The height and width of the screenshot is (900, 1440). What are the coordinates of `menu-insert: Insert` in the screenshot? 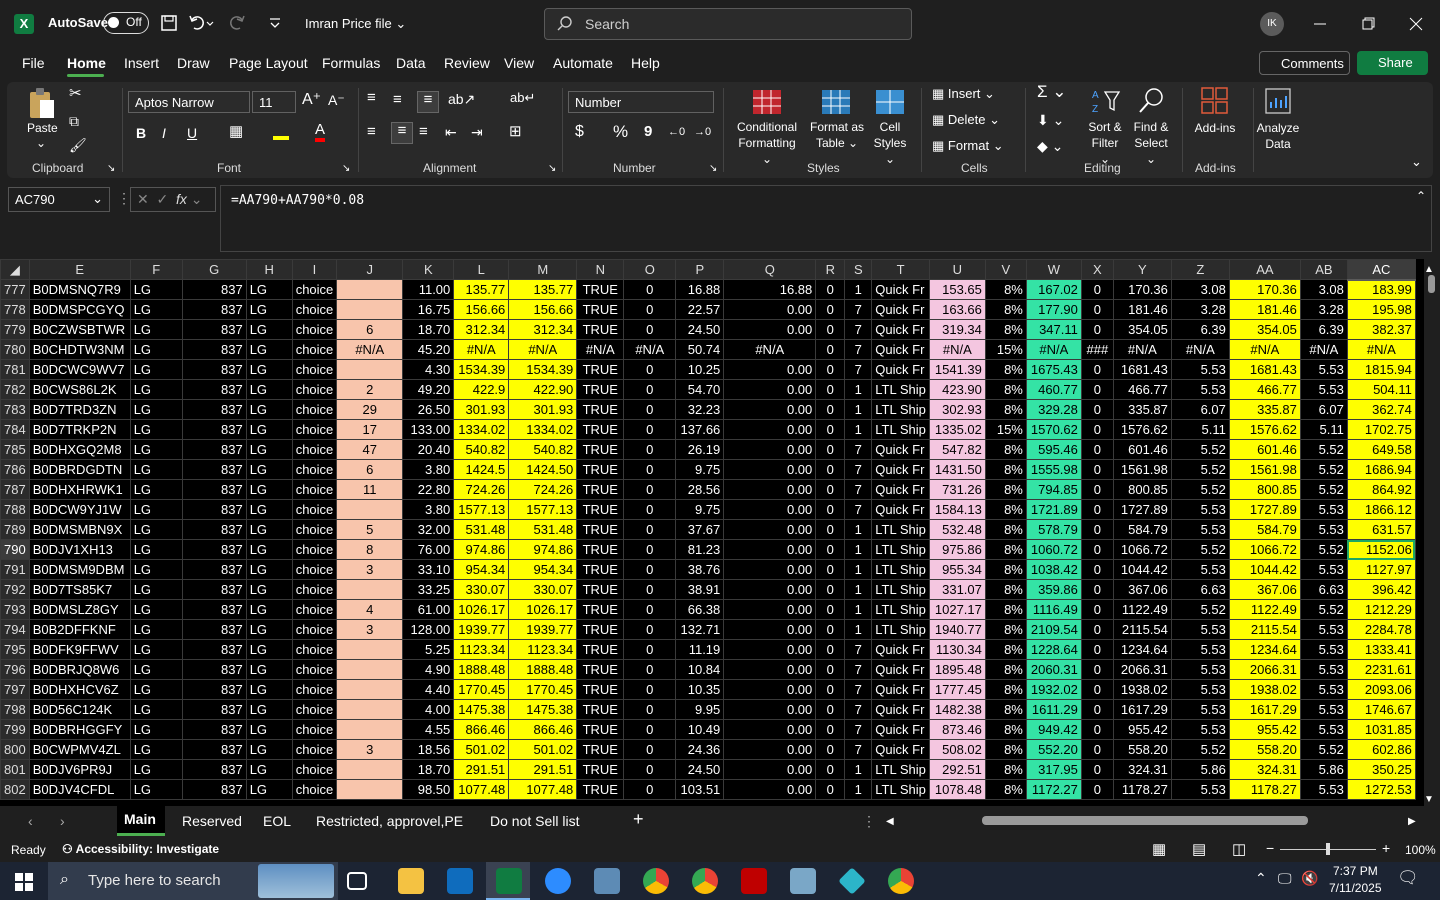 It's located at (141, 63).